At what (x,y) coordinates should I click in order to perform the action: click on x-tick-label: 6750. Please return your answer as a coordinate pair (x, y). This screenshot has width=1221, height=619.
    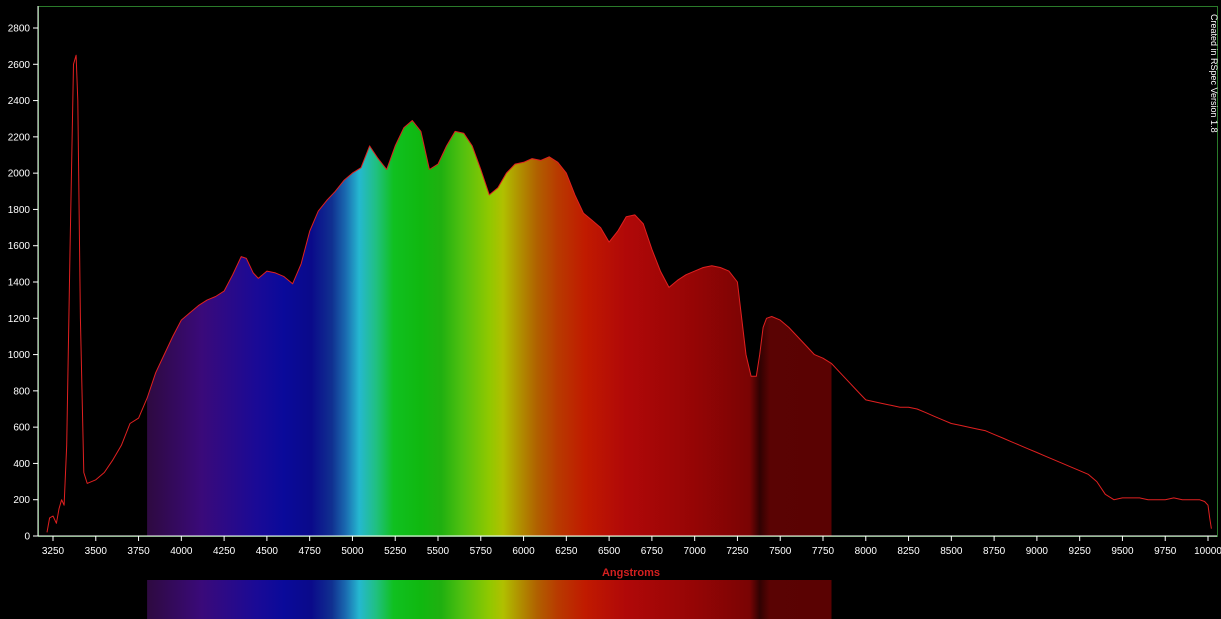
    Looking at the image, I should click on (652, 551).